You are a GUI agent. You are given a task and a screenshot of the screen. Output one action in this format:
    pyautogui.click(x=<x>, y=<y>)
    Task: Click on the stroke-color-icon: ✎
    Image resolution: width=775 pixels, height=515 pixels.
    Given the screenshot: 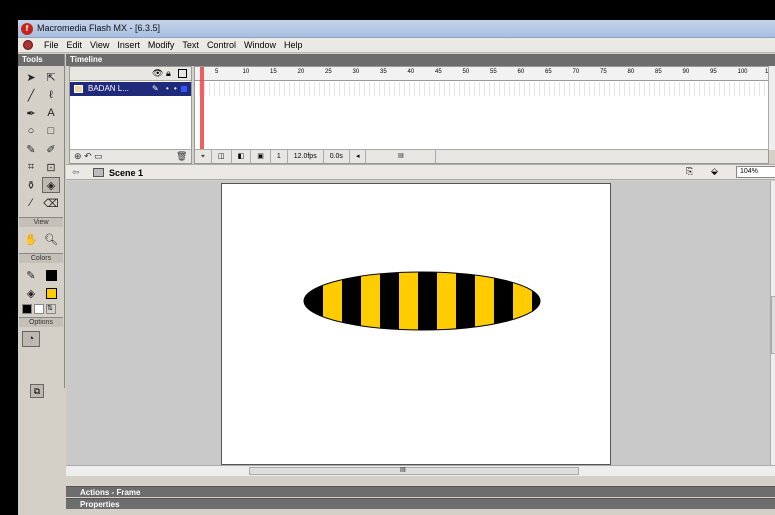 What is the action you would take?
    pyautogui.click(x=31, y=275)
    